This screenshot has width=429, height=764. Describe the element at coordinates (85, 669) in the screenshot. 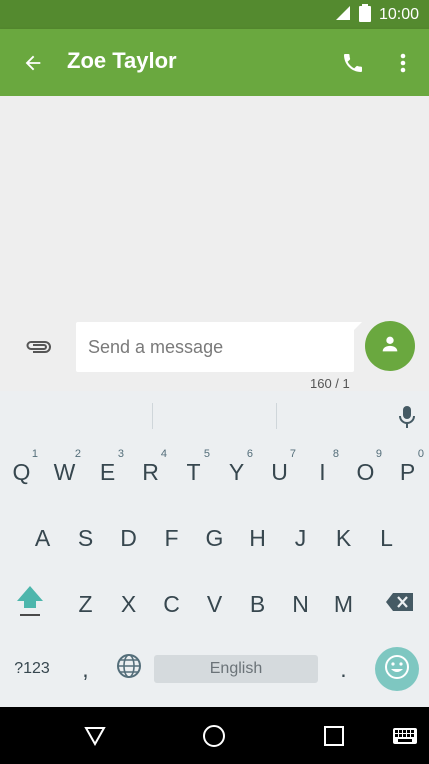

I see `comma-key: ,` at that location.